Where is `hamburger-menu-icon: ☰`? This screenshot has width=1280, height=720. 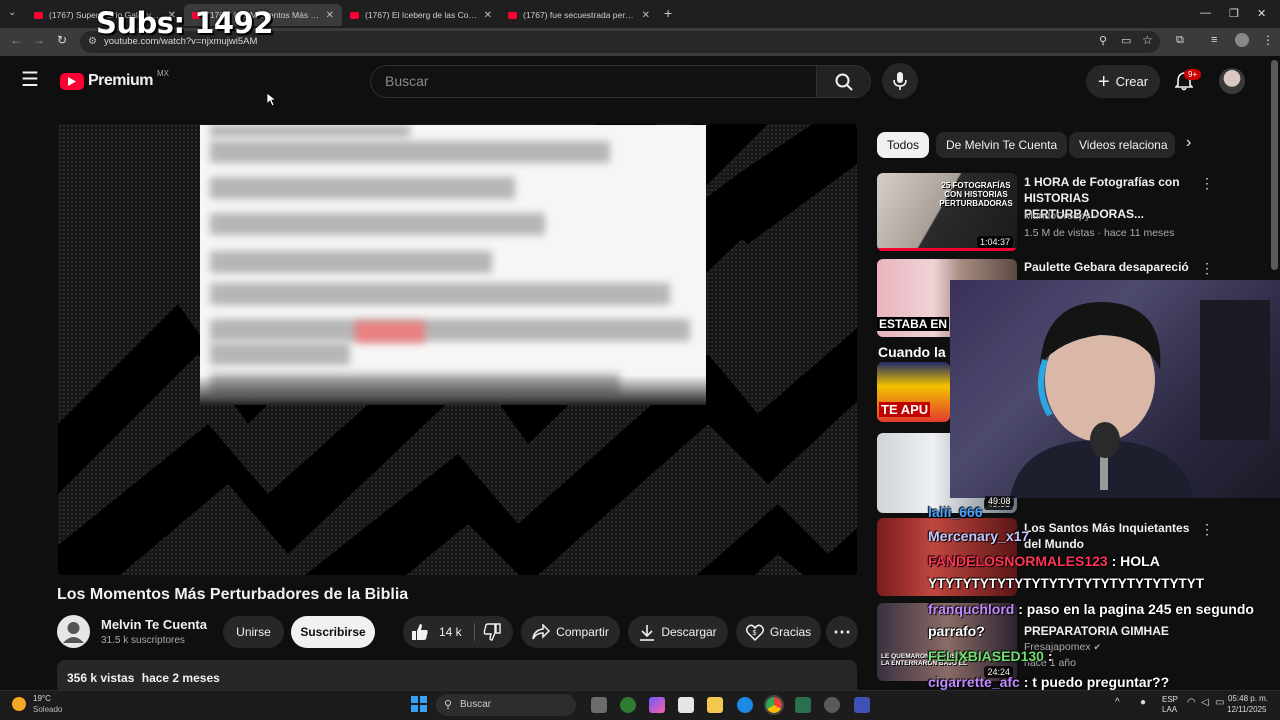 hamburger-menu-icon: ☰ is located at coordinates (30, 80).